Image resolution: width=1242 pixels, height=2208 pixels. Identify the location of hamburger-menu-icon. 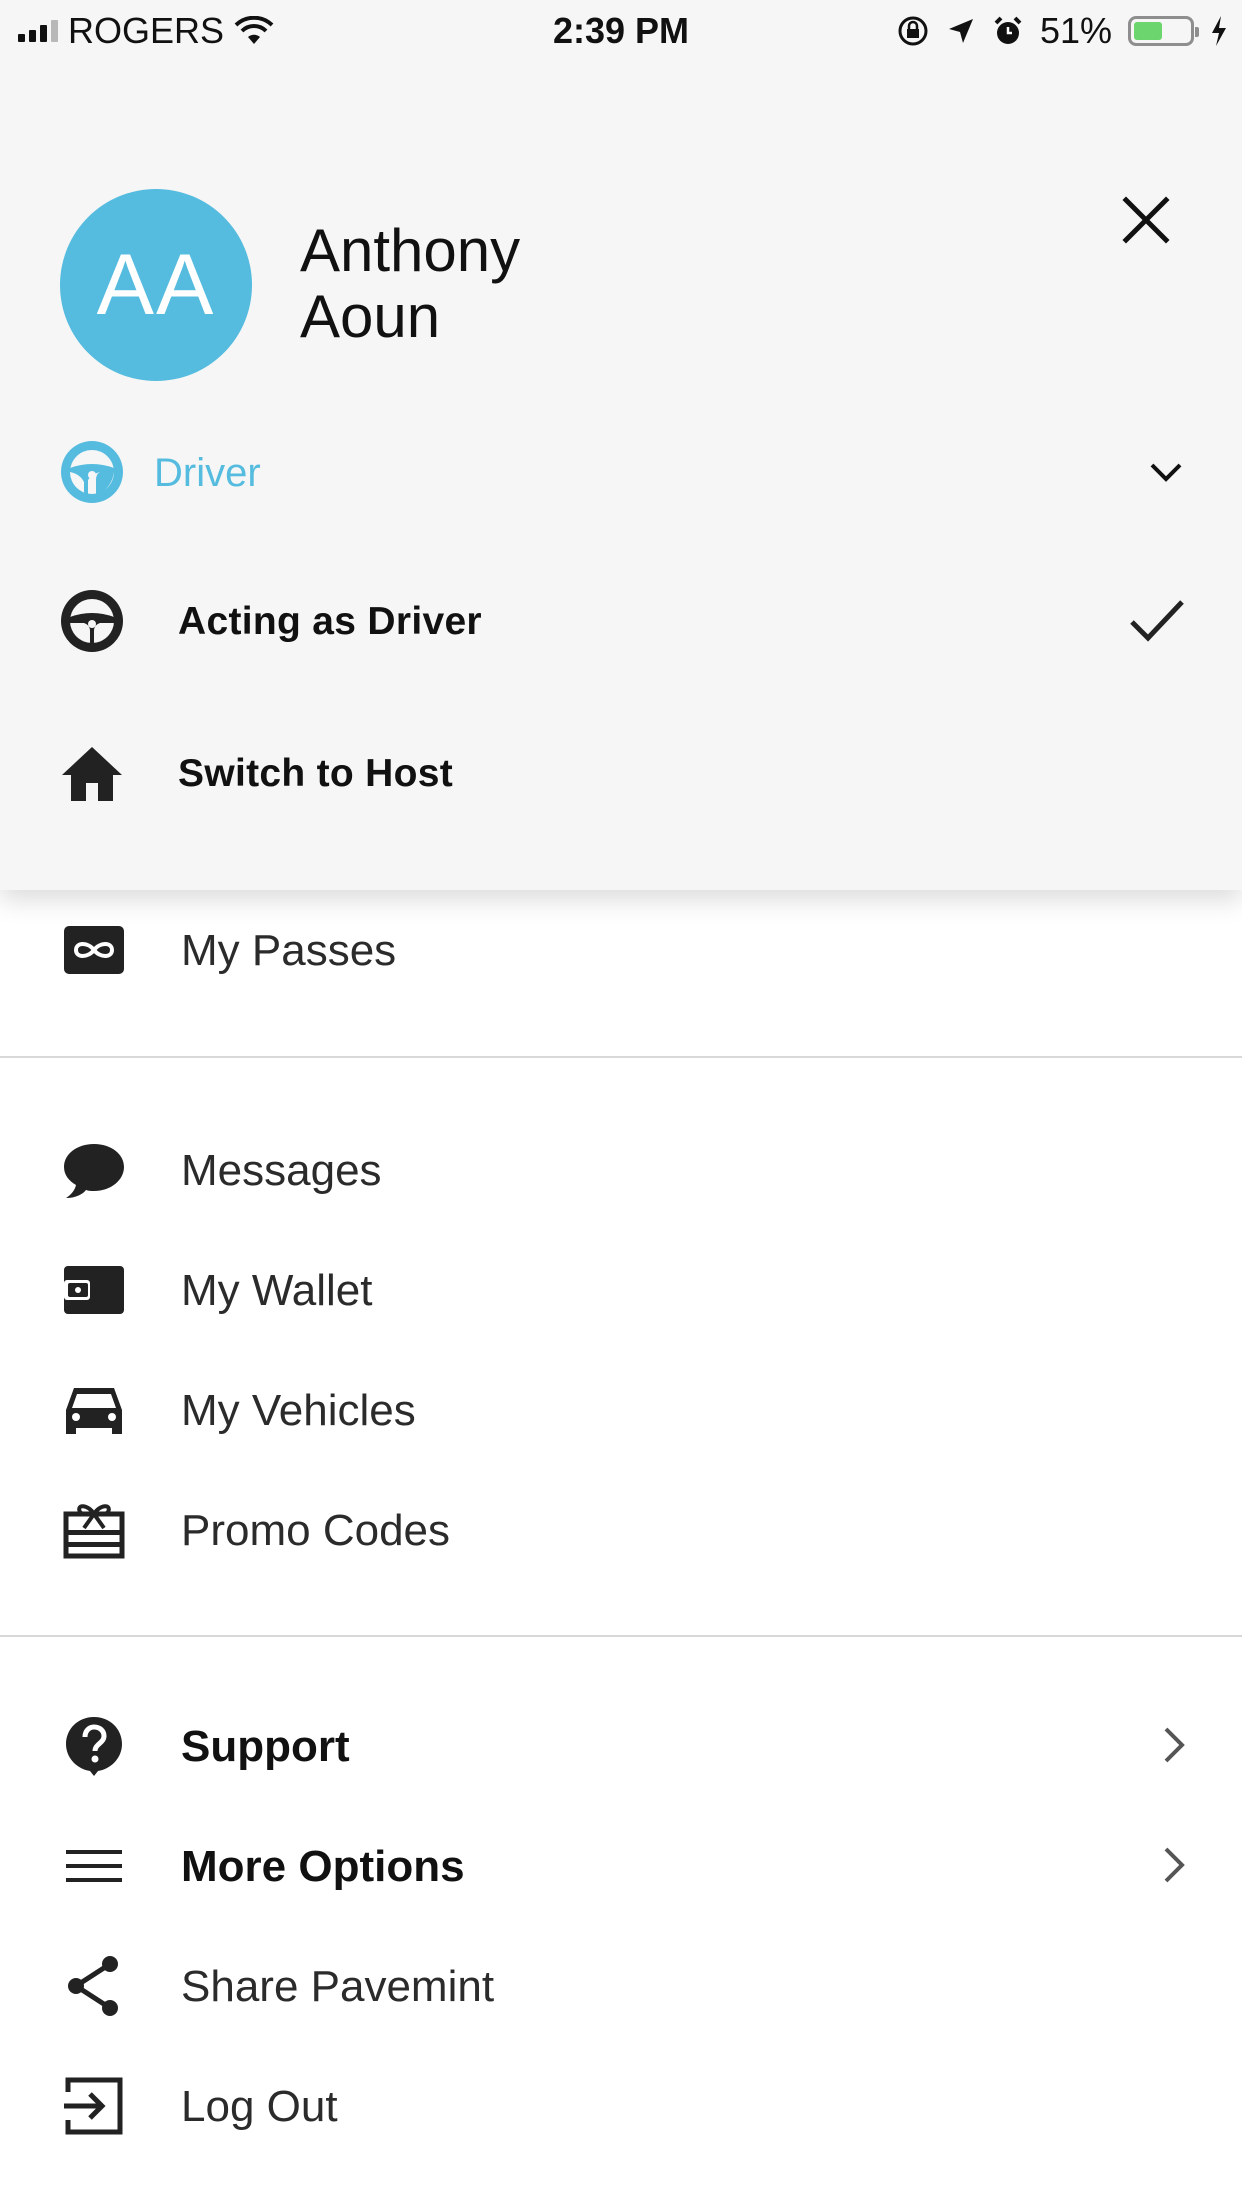
(94, 1866).